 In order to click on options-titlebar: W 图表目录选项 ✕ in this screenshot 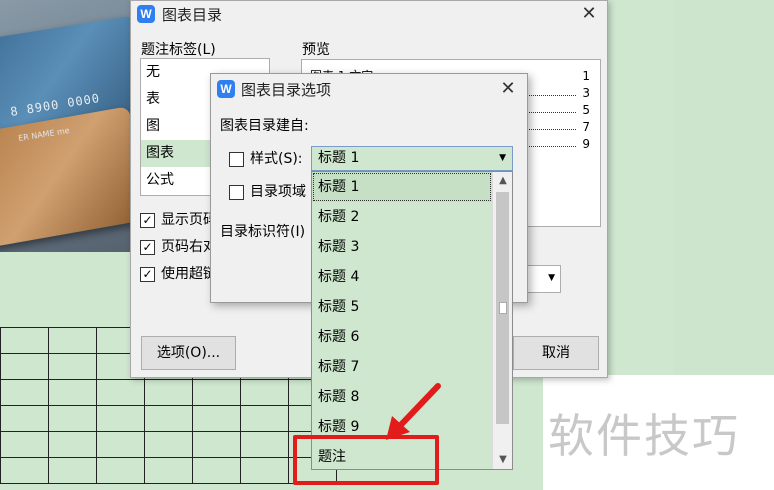, I will do `click(369, 89)`.